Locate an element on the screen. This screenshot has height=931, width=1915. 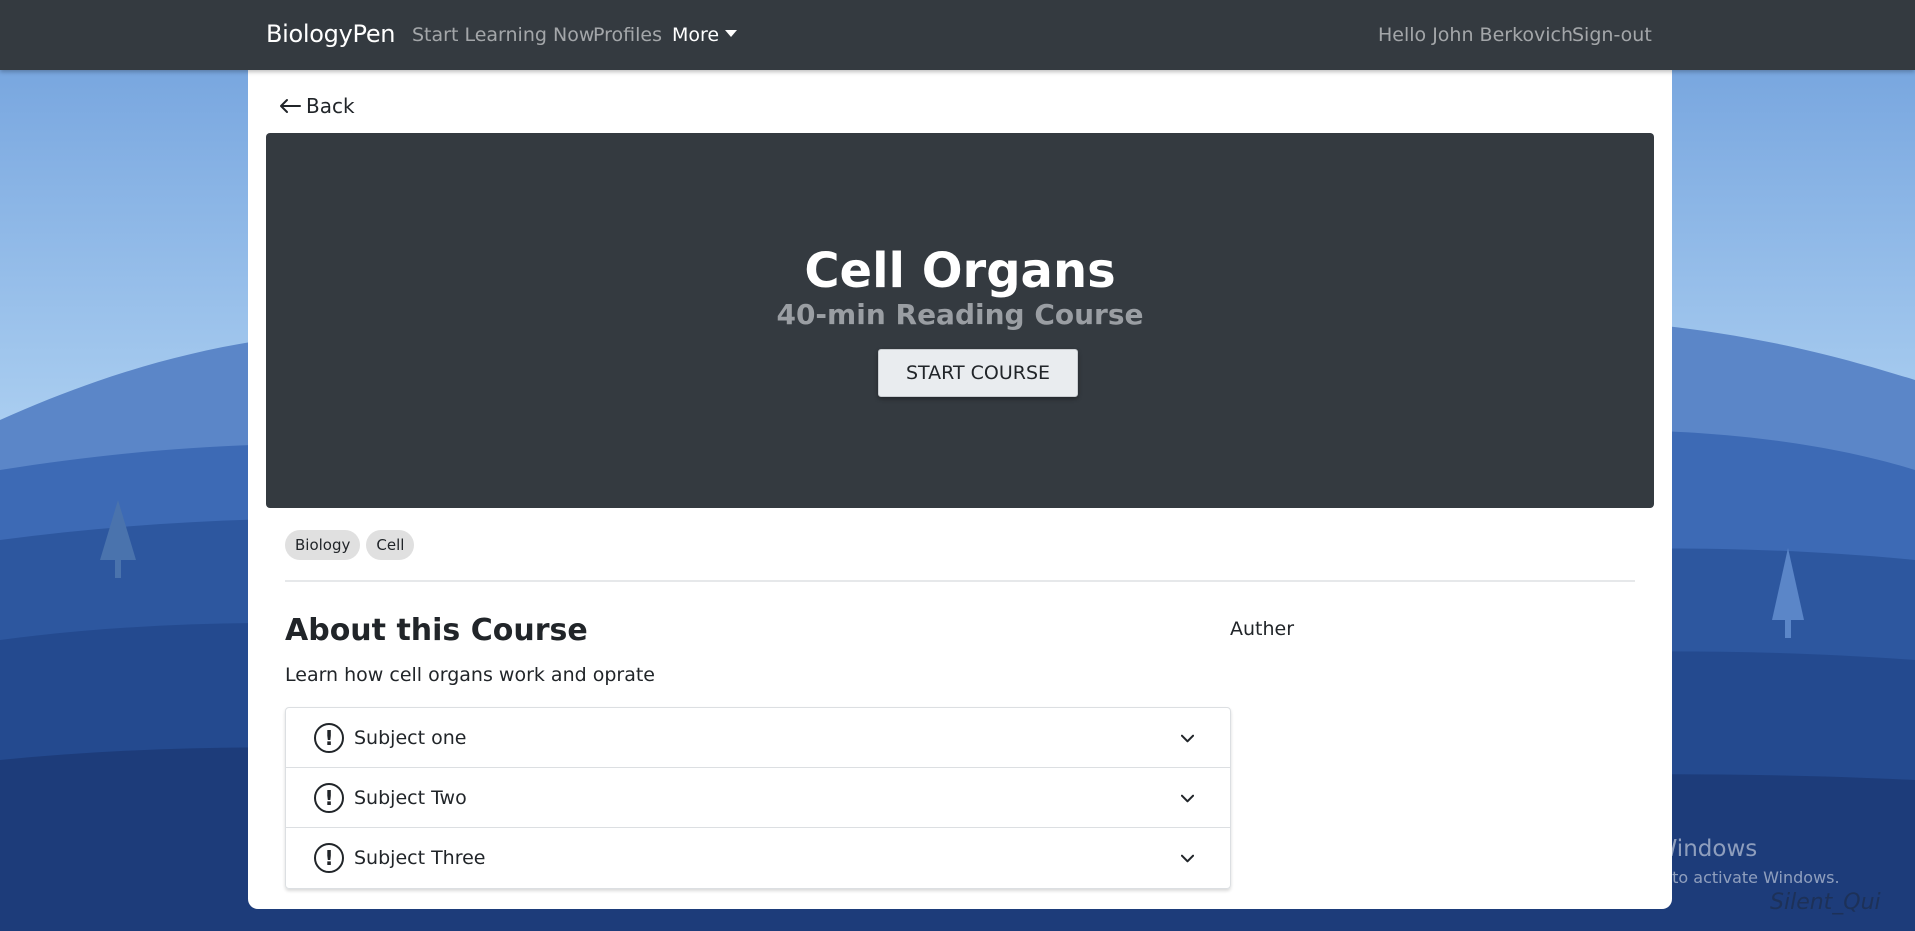
back-link: Back is located at coordinates (316, 106).